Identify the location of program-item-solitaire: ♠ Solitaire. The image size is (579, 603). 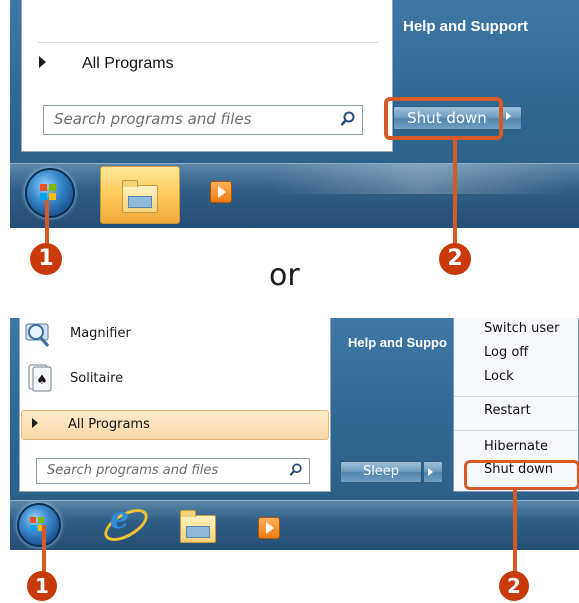
(174, 379).